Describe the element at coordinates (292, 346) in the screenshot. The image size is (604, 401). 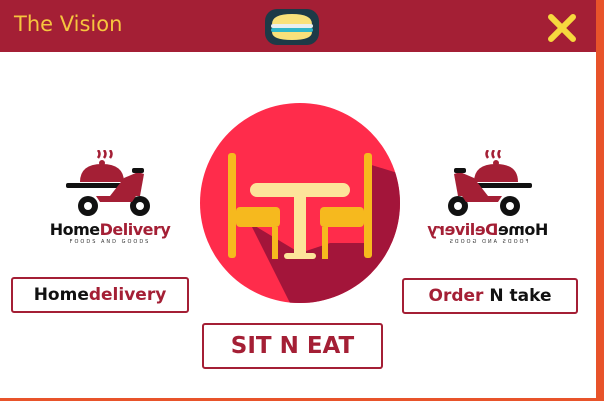
I see `sit-n-eat-button: SIT N EAT` at that location.